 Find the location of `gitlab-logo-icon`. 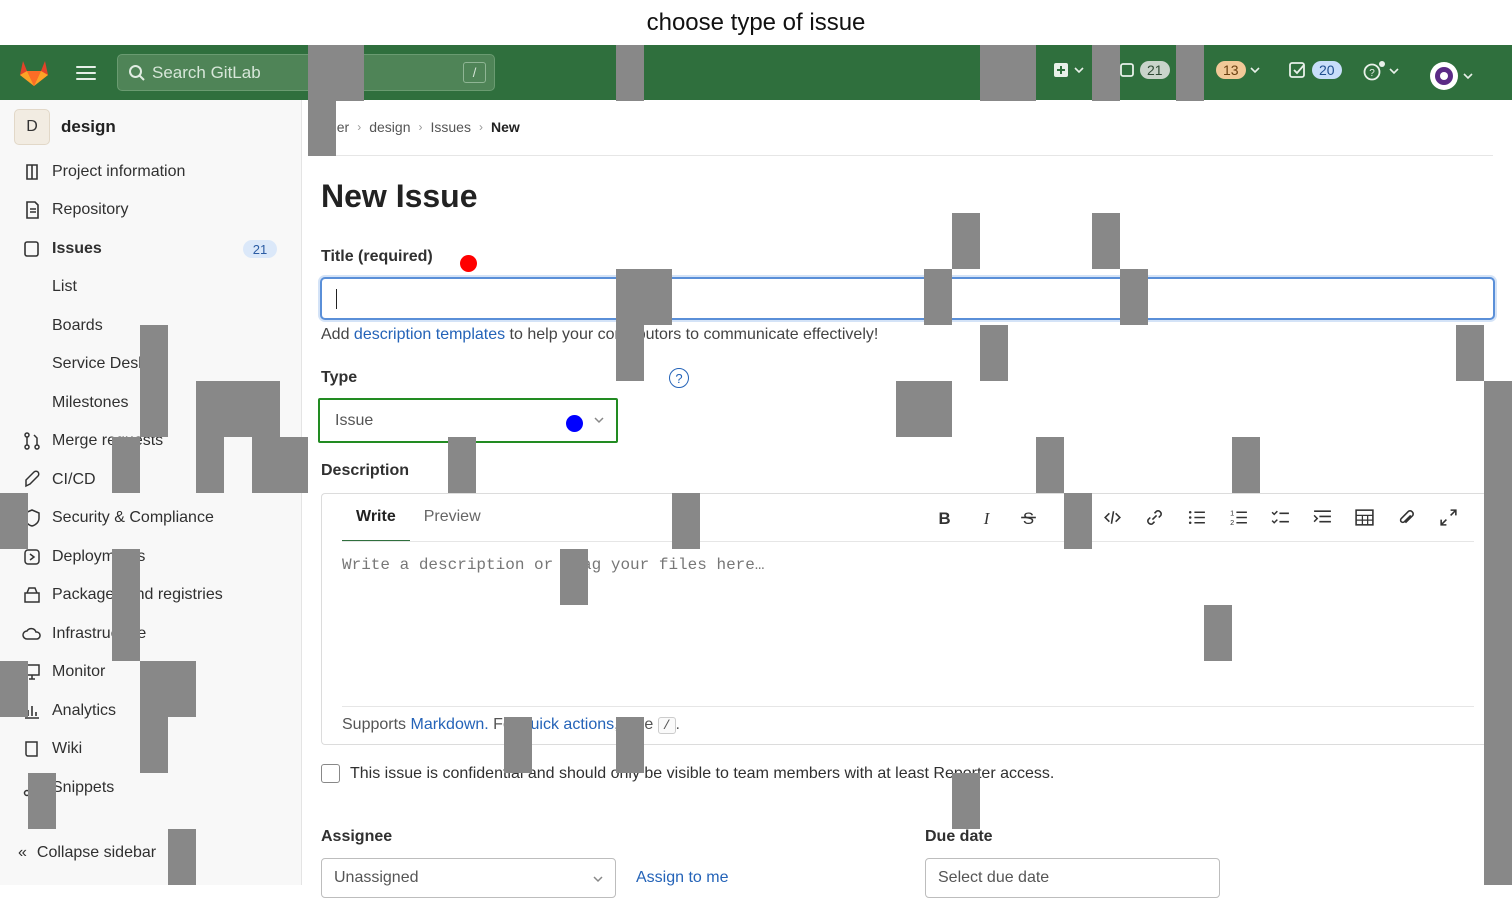

gitlab-logo-icon is located at coordinates (34, 72).